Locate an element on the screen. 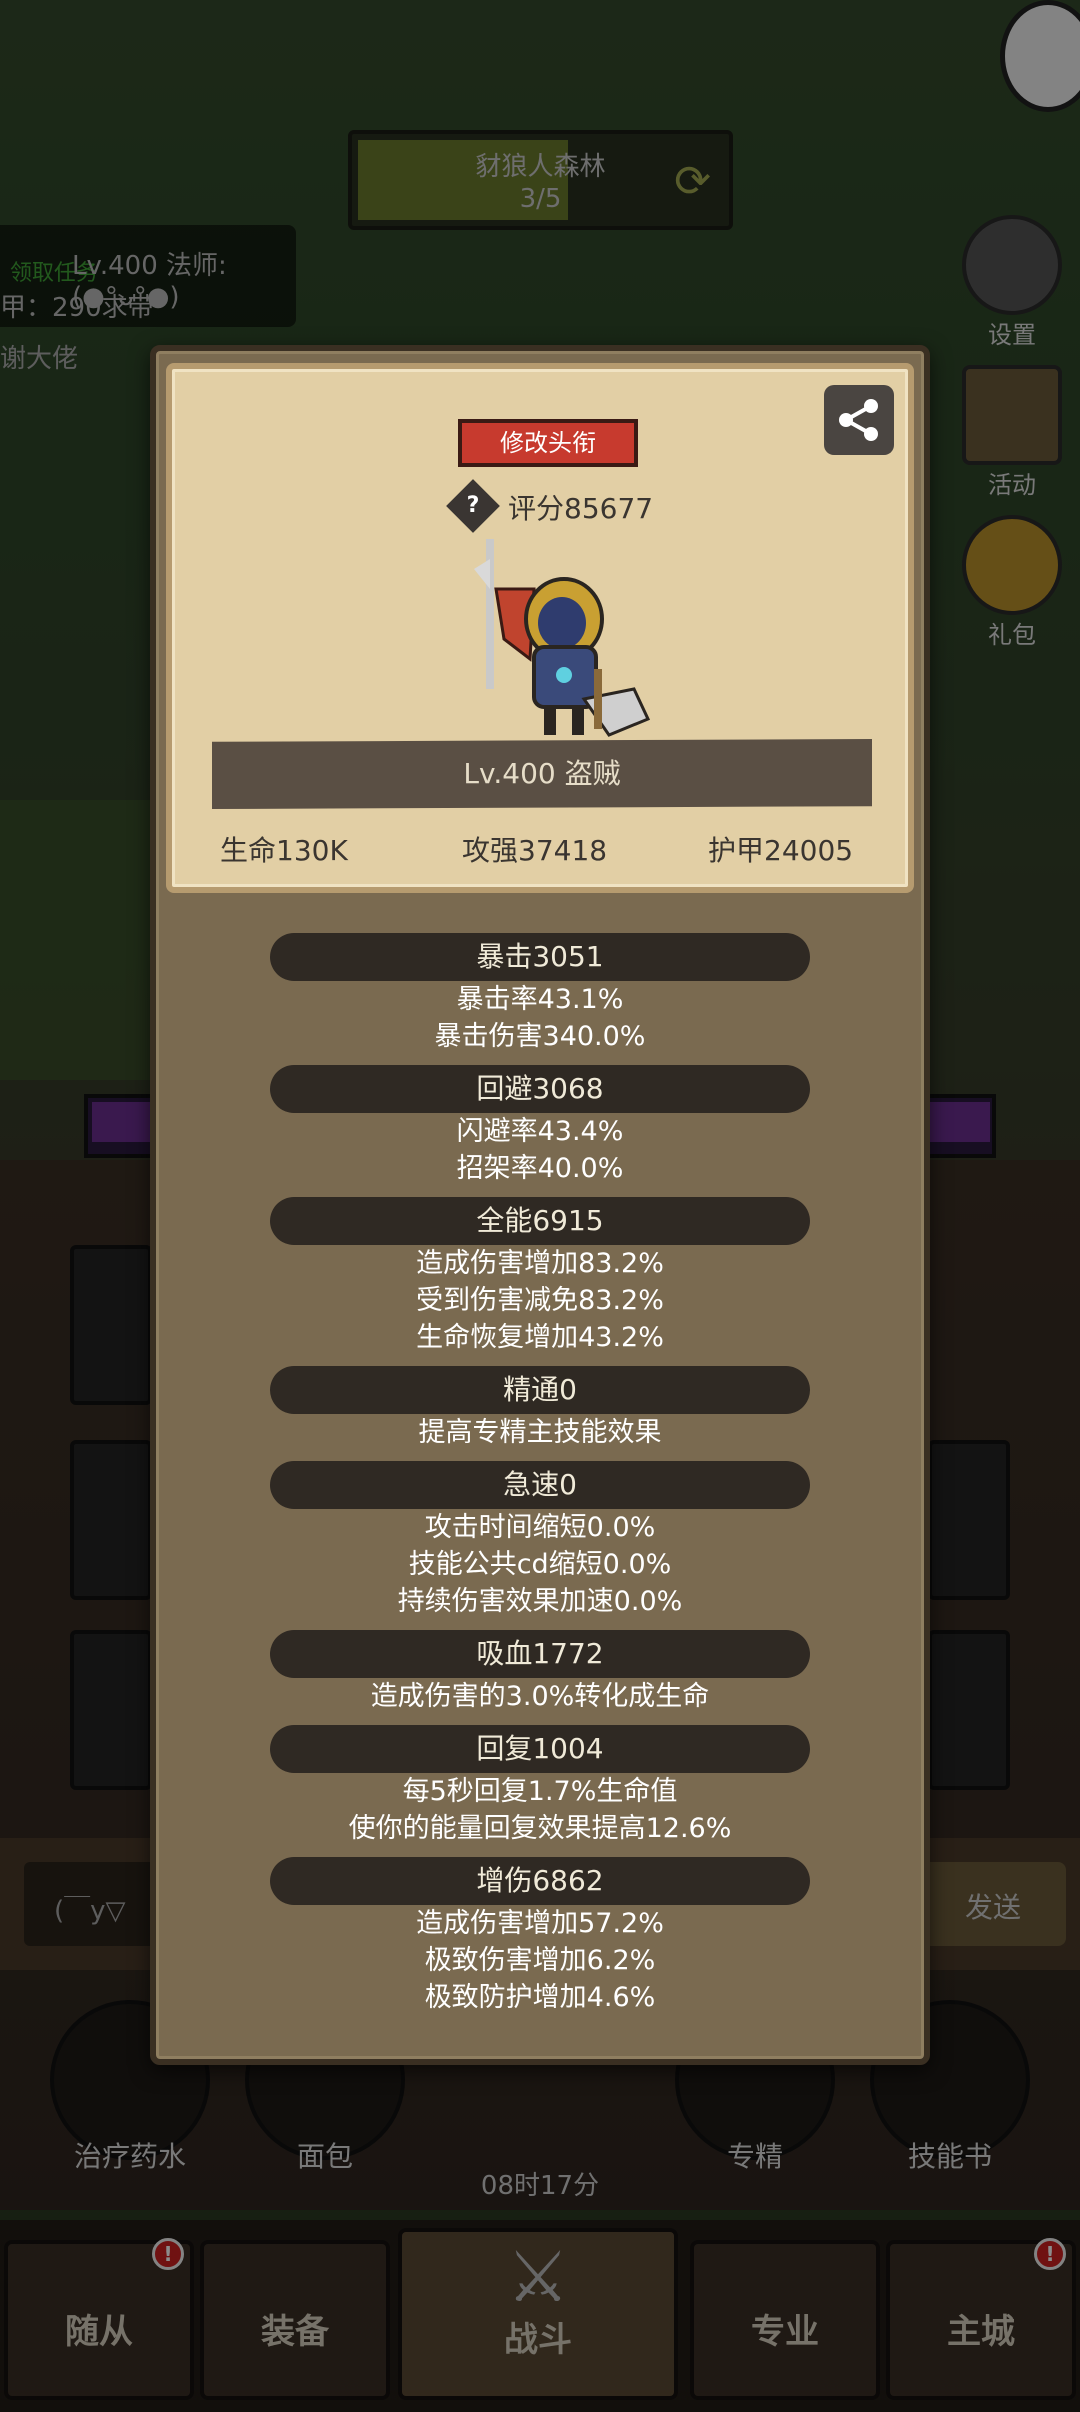 This screenshot has width=1080, height=2412. stat-detail-line: 持续伤害效果加速0.0% is located at coordinates (540, 1601).